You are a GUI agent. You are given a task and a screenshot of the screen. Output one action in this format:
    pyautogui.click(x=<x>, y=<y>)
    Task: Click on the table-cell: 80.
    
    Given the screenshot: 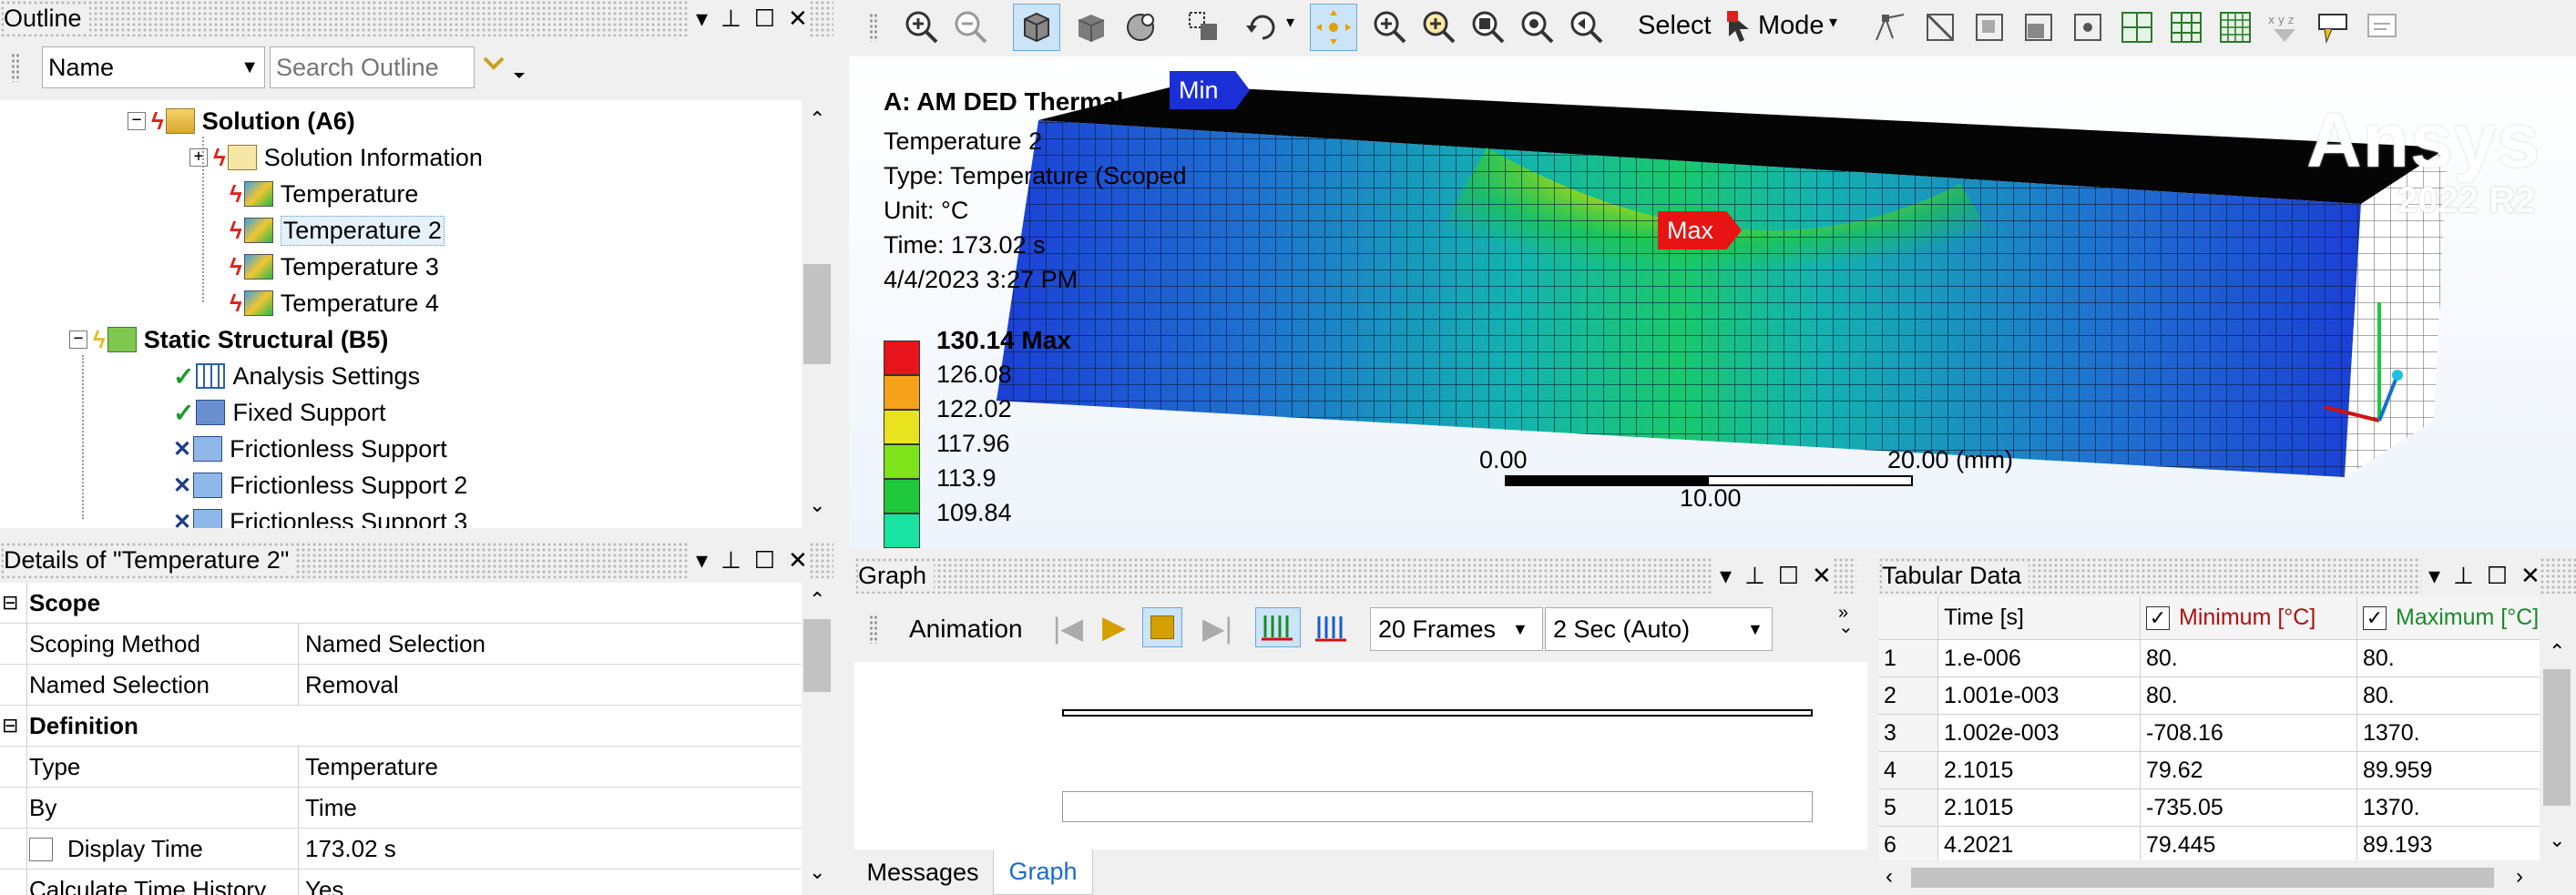 What is the action you would take?
    pyautogui.click(x=2453, y=658)
    